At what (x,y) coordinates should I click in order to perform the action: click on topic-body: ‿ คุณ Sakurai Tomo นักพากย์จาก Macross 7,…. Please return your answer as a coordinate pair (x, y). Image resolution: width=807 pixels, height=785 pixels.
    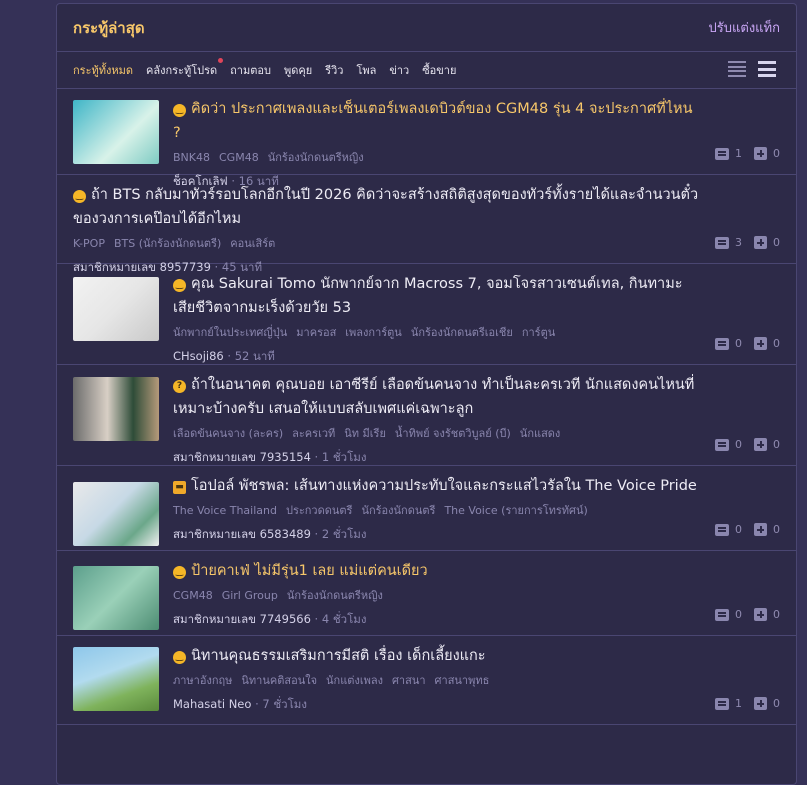
    Looking at the image, I should click on (476, 314).